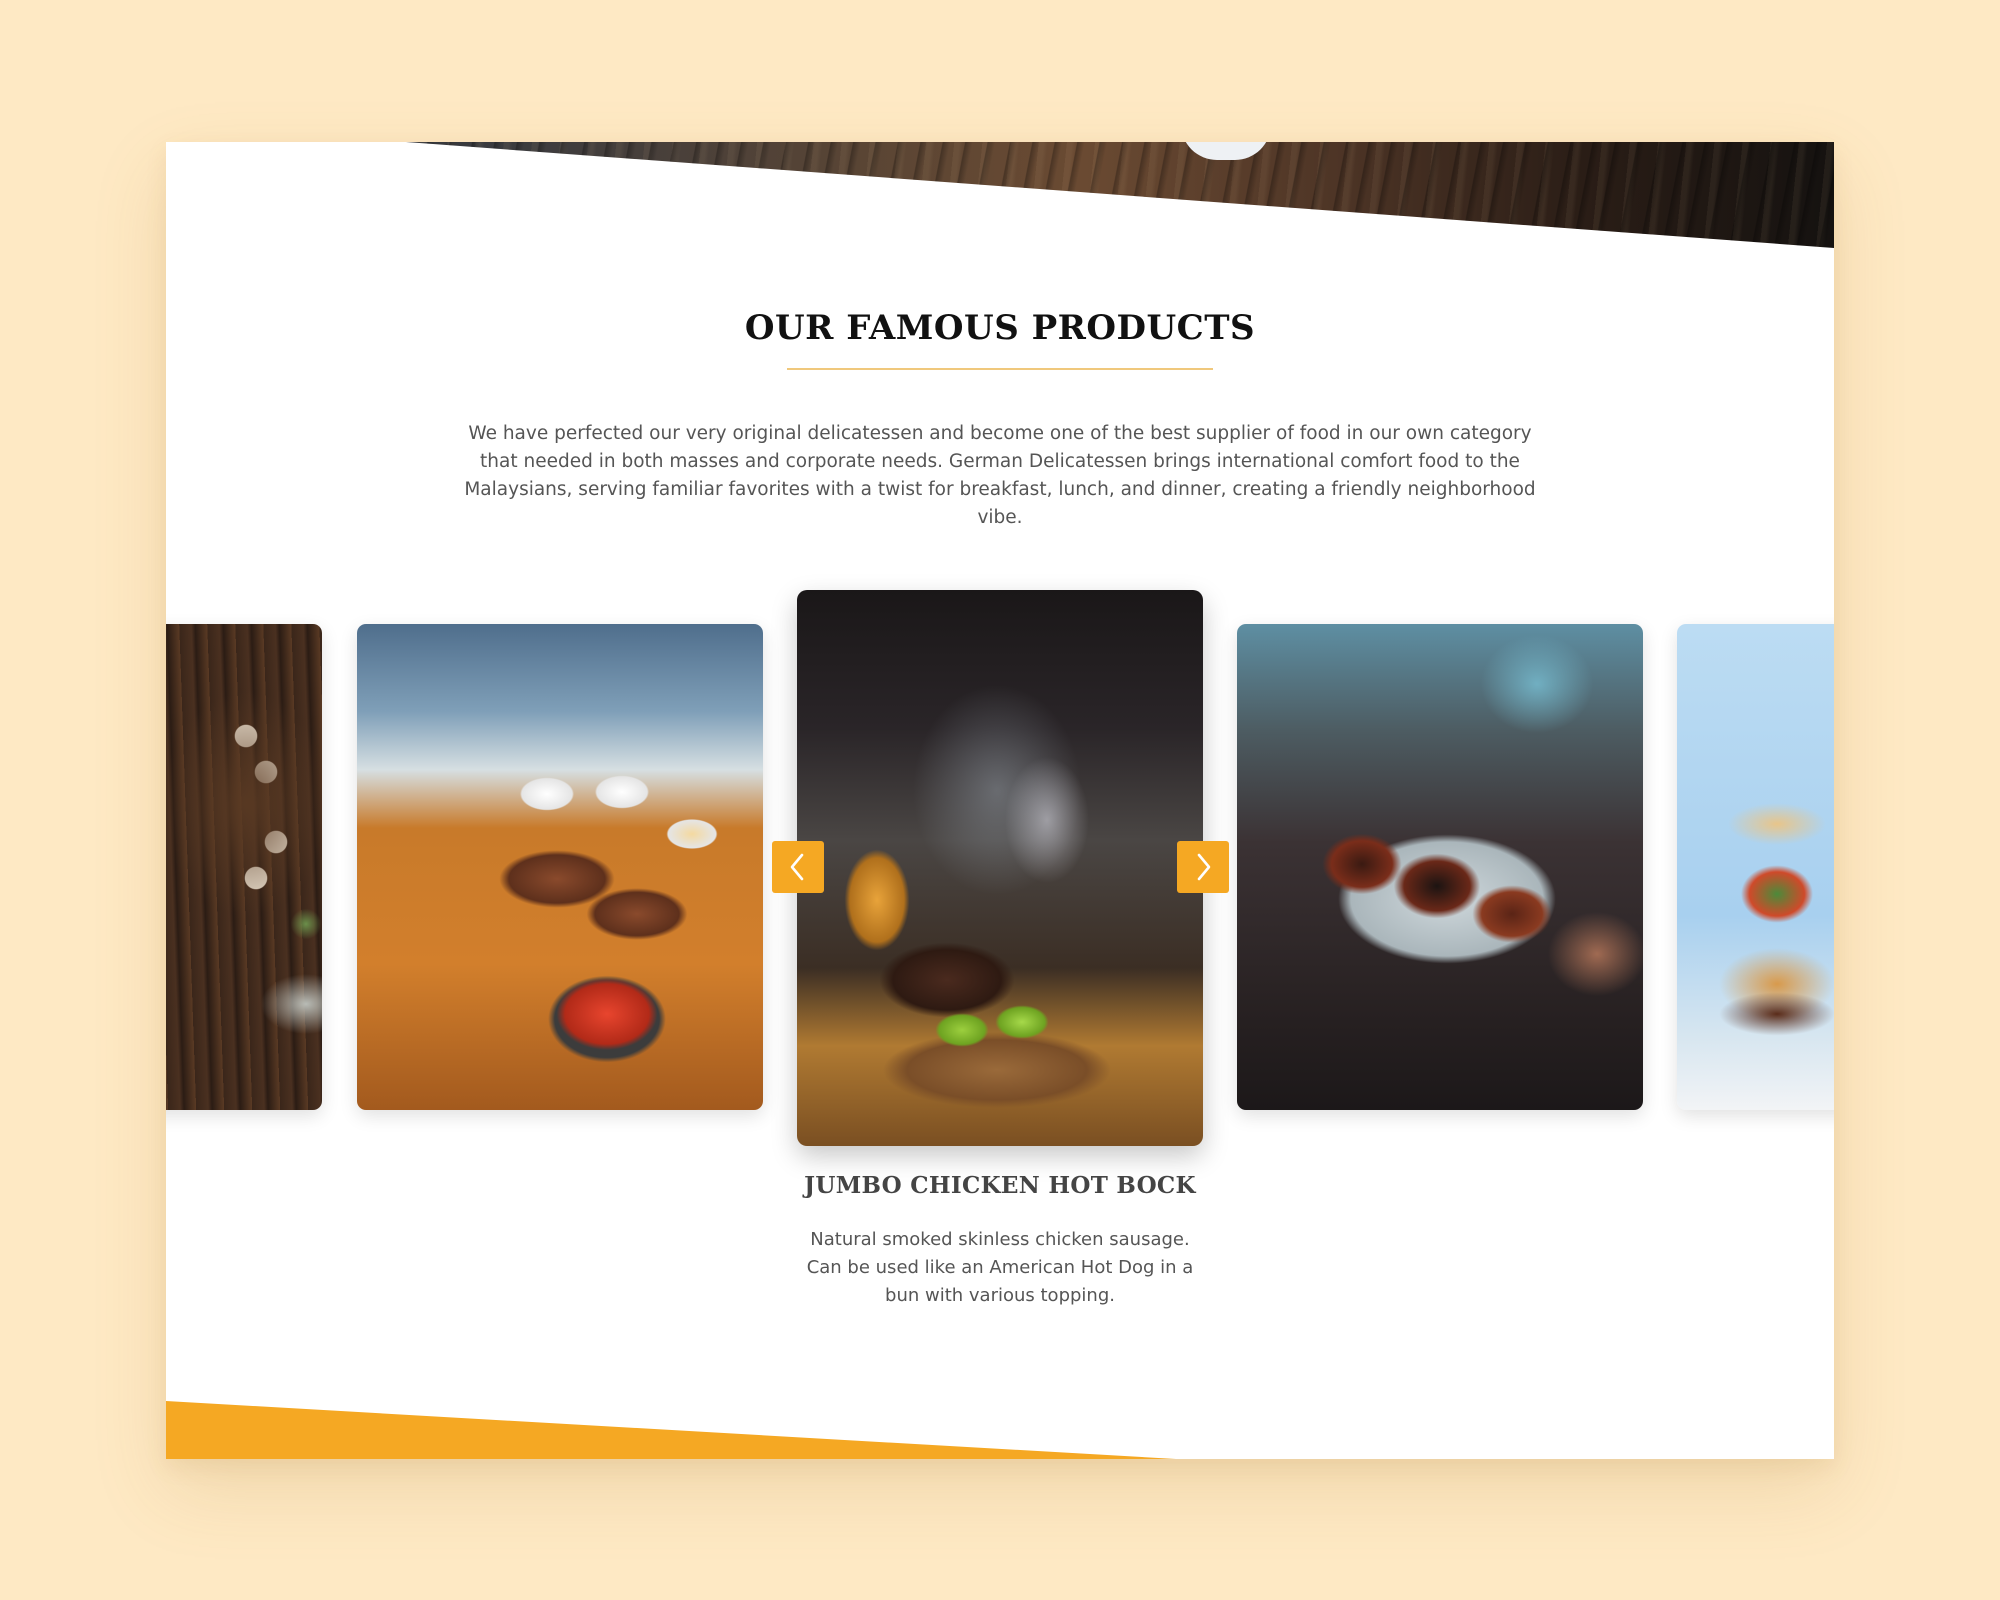 The image size is (2000, 1600). Describe the element at coordinates (671, 1430) in the screenshot. I see `bottom-accent-band` at that location.